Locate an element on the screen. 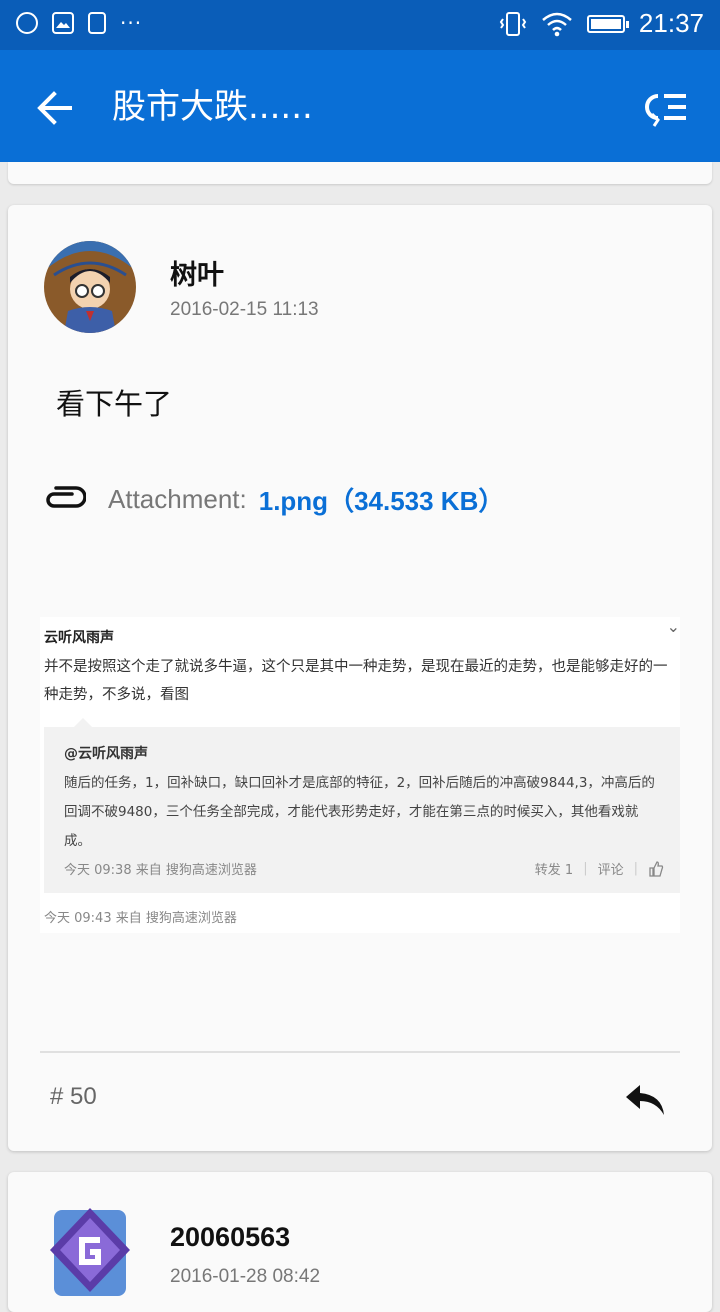 Image resolution: width=720 pixels, height=1312 pixels. quote-meta: 今天 09:38 来自 搜狗高速浏览器 is located at coordinates (160, 870).